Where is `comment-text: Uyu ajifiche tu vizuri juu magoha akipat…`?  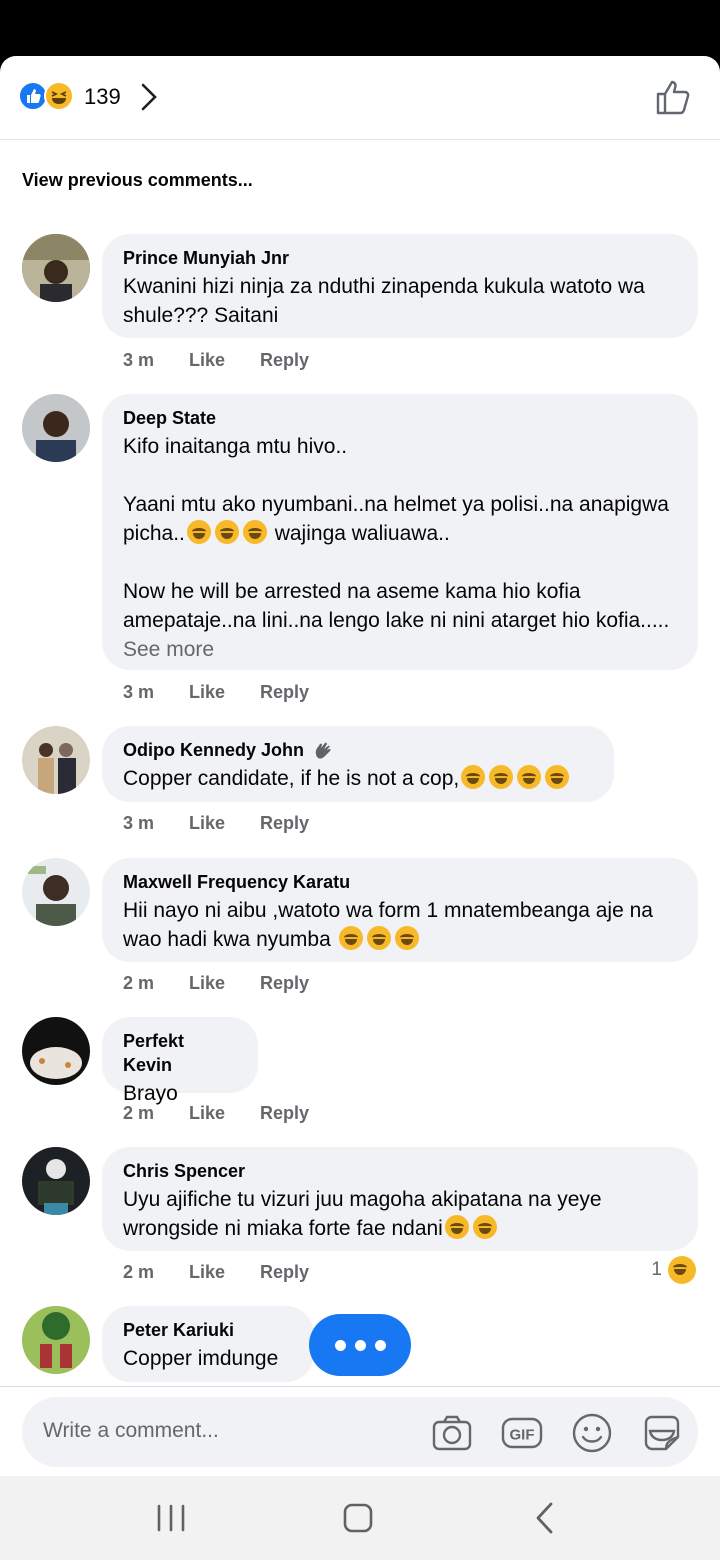
comment-text: Uyu ajifiche tu vizuri juu magoha akipat… is located at coordinates (400, 1214).